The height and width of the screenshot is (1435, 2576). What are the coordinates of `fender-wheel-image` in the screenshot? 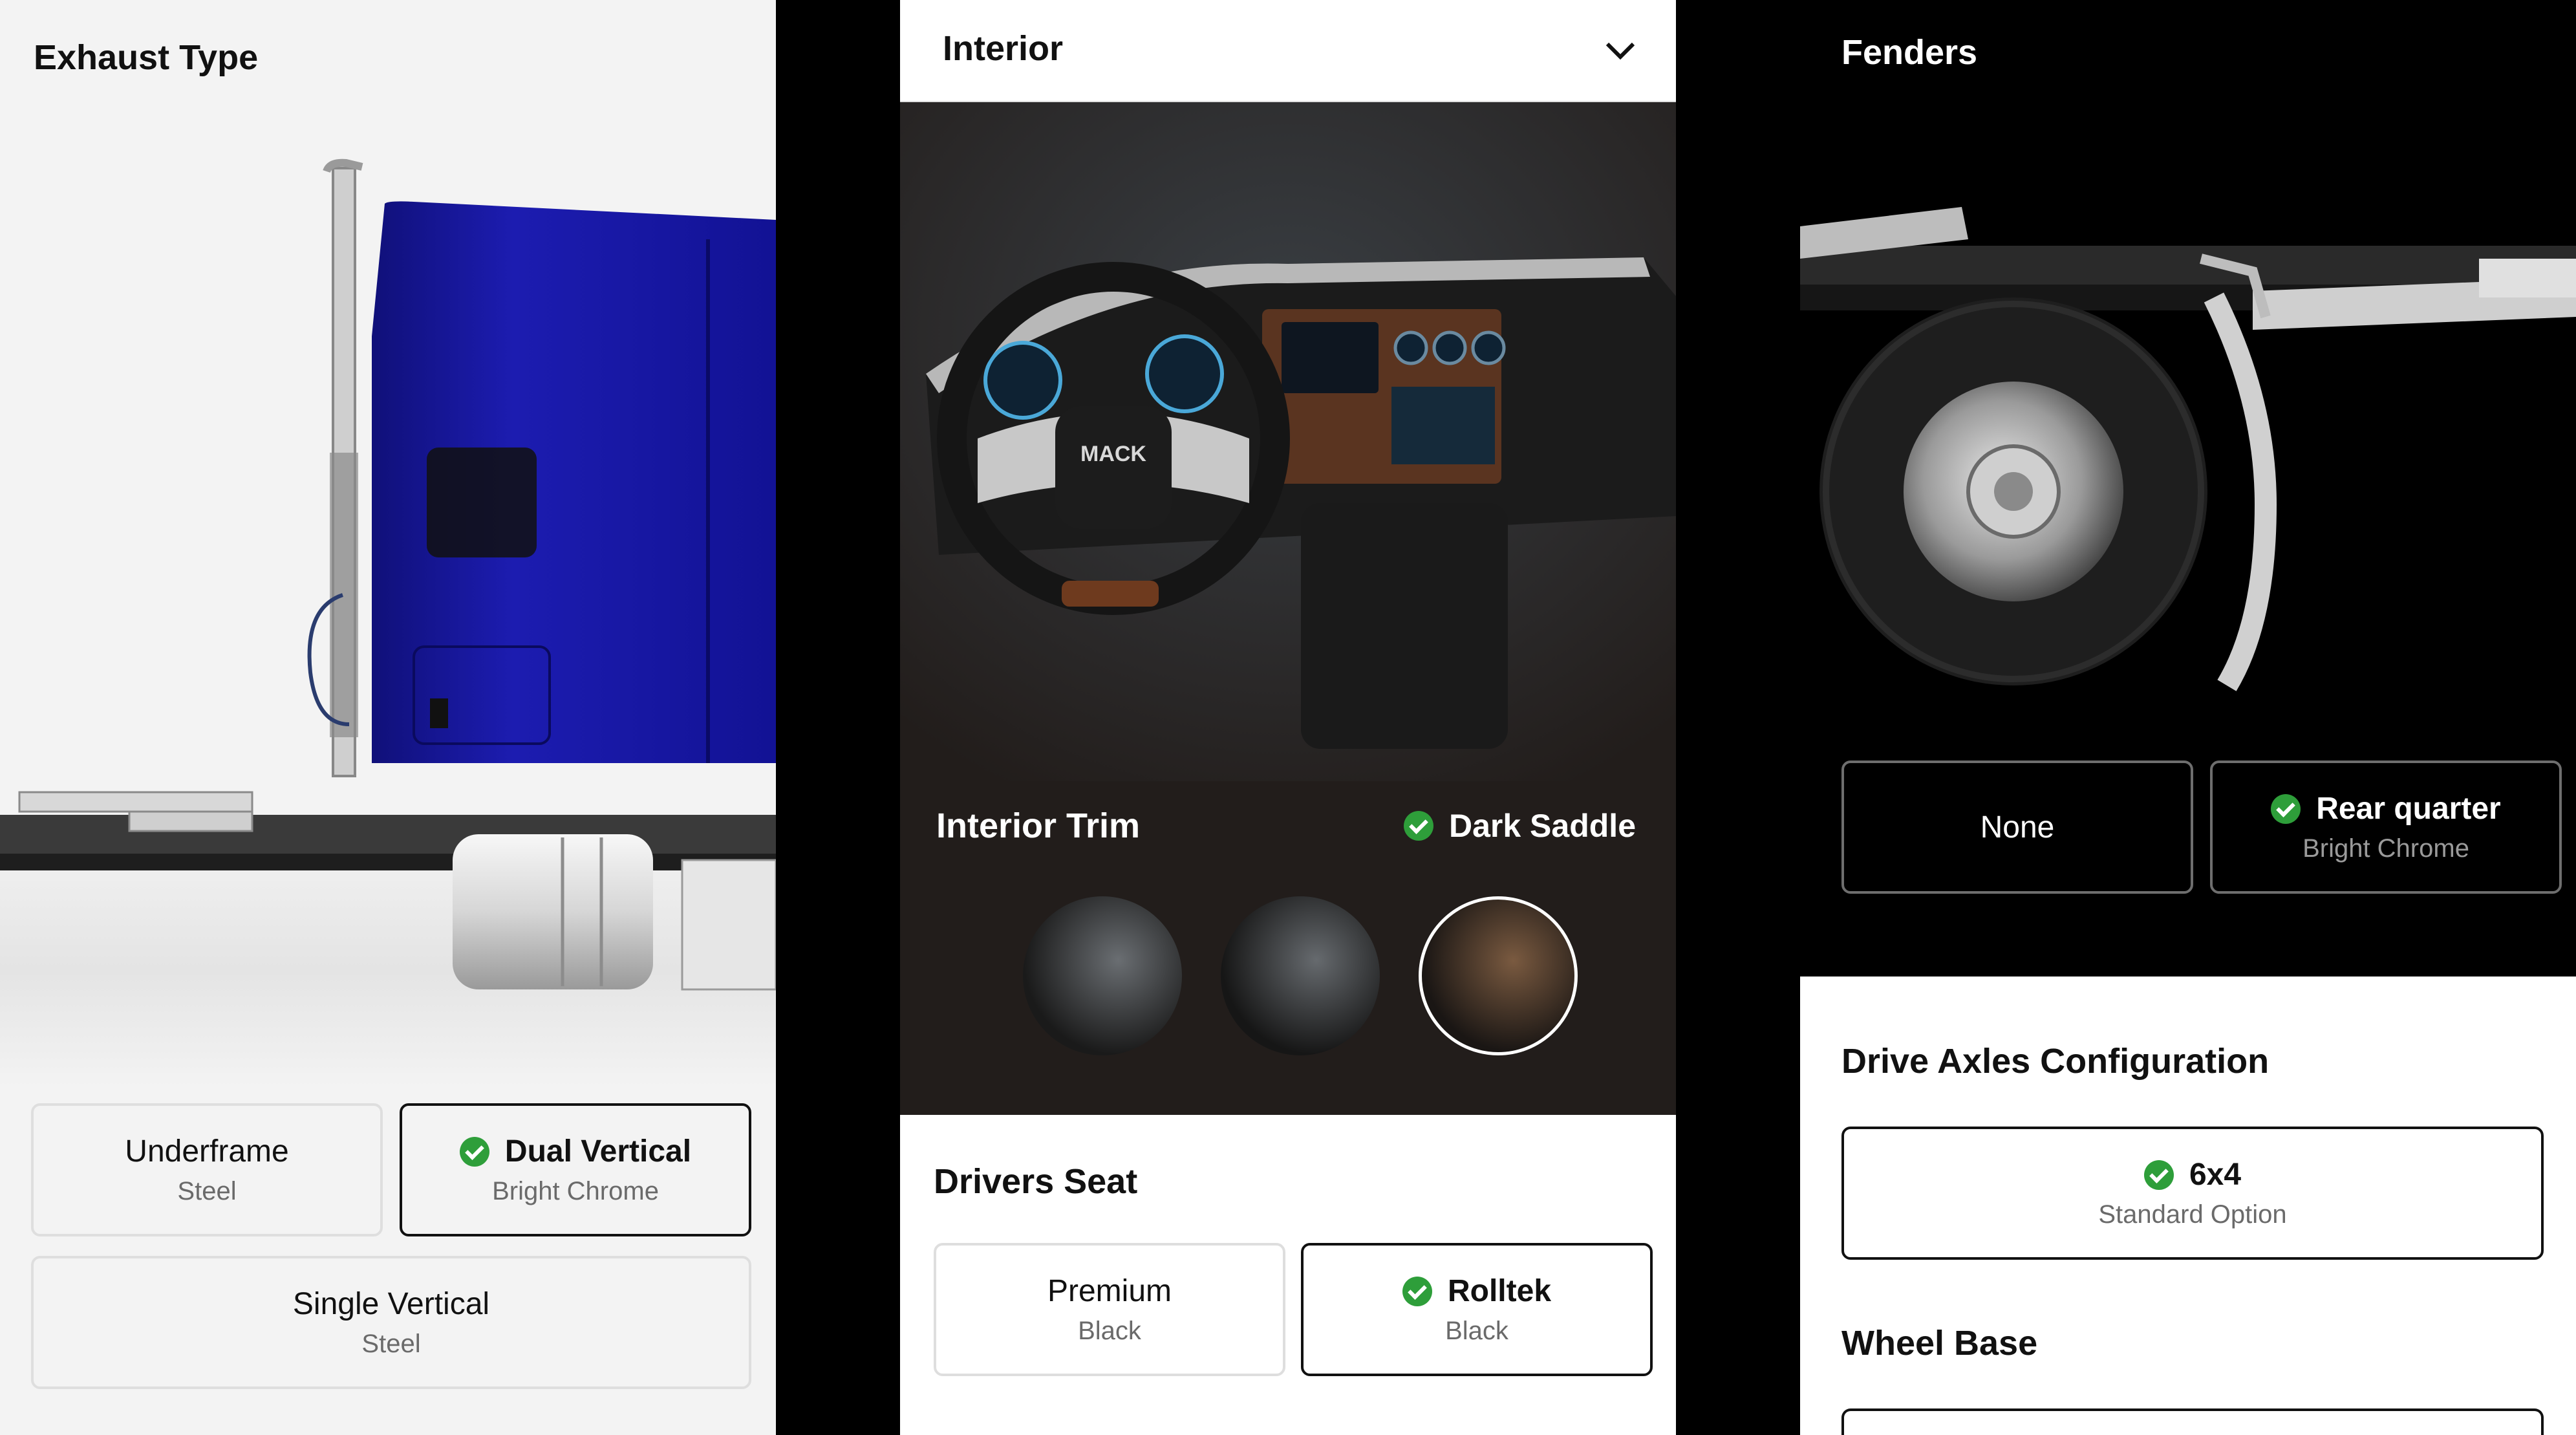 It's located at (2188, 449).